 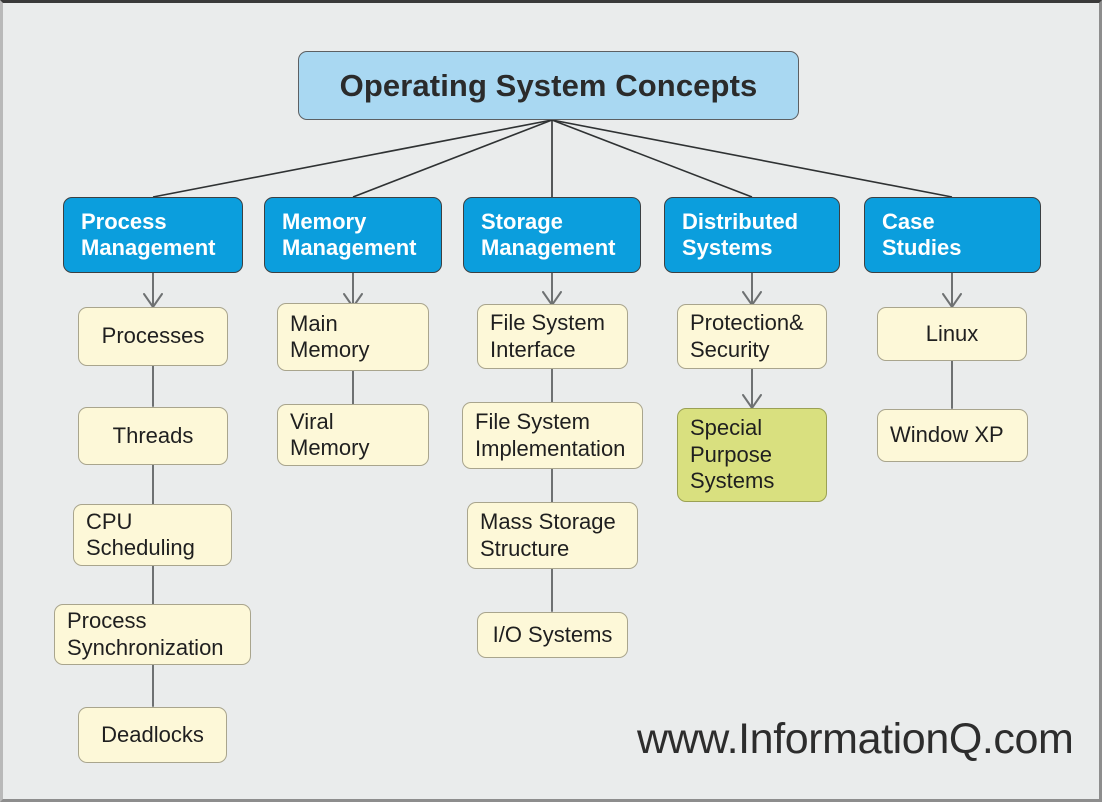 I want to click on leaf-node-linux: Linux, so click(x=952, y=334).